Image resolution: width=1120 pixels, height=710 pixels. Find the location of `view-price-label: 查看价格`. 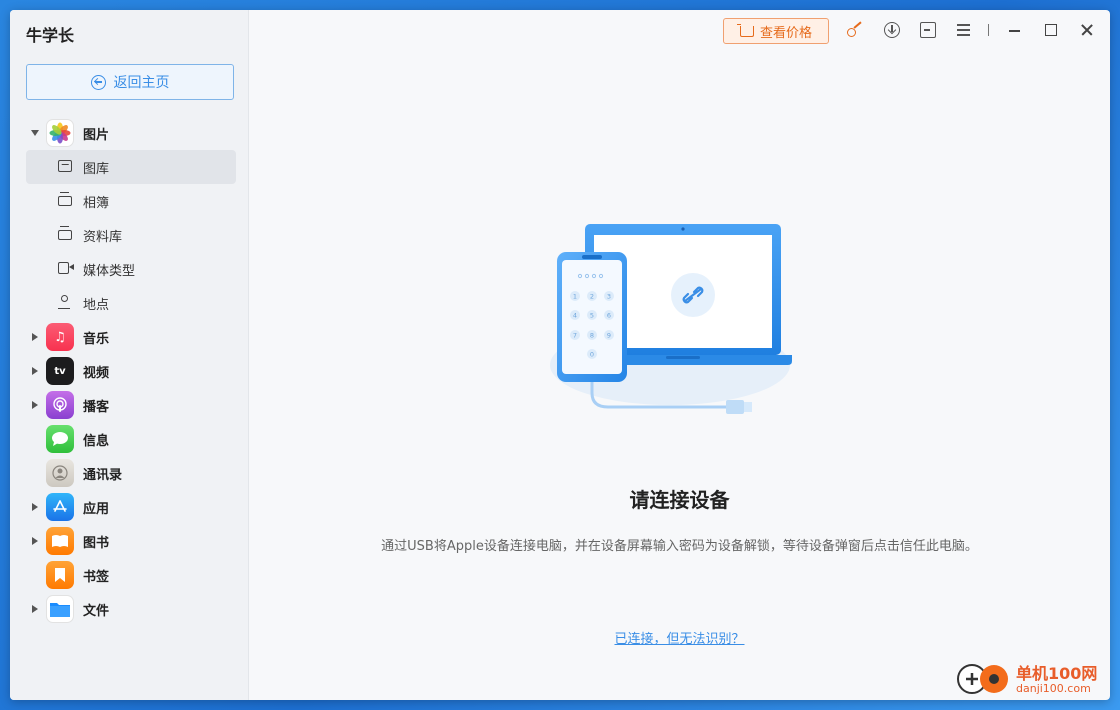

view-price-label: 查看价格 is located at coordinates (785, 33).